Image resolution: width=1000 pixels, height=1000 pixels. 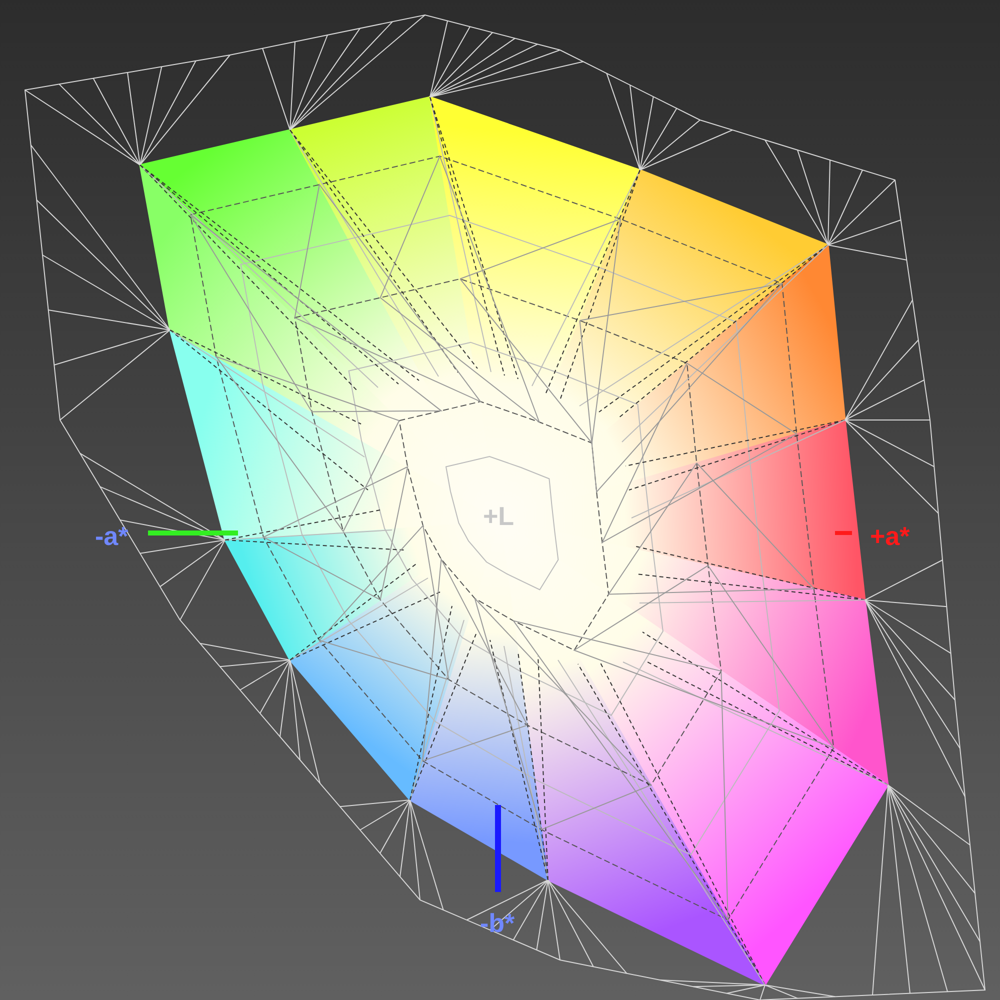 What do you see at coordinates (843, 533) in the screenshot?
I see `axis-line` at bounding box center [843, 533].